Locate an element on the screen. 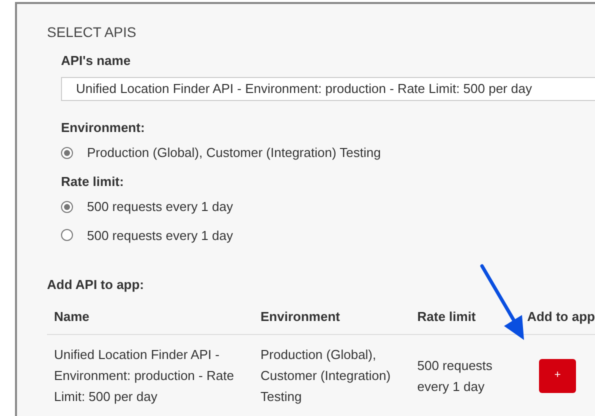 The height and width of the screenshot is (416, 595). column-header: Environment is located at coordinates (332, 320).